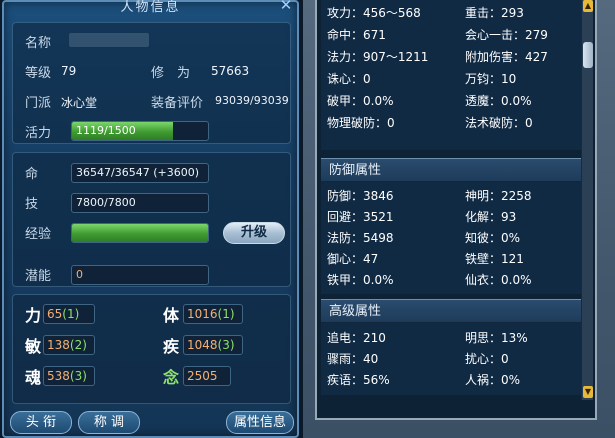 The image size is (615, 438). Describe the element at coordinates (494, 13) in the screenshot. I see `stat-heavy-hit: 重击：293` at that location.